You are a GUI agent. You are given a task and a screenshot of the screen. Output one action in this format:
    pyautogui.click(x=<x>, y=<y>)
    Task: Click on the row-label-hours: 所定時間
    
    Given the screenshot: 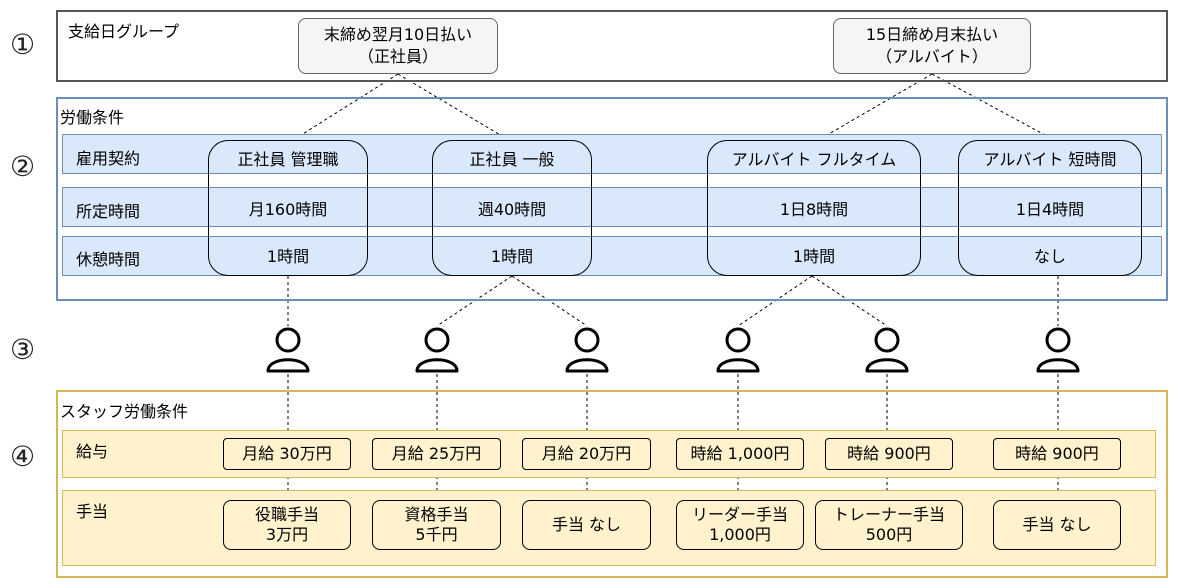 What is the action you would take?
    pyautogui.click(x=108, y=211)
    